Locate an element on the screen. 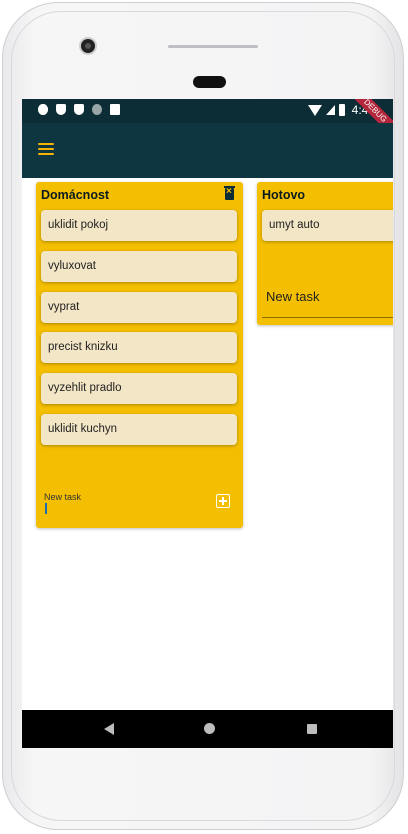  front-camera is located at coordinates (88, 46).